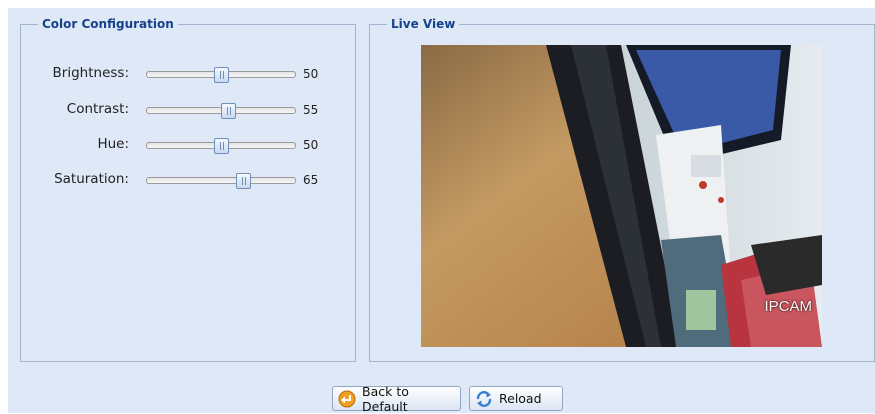 The image size is (875, 414). I want to click on saturation-row: Saturation: 65, so click(186, 180).